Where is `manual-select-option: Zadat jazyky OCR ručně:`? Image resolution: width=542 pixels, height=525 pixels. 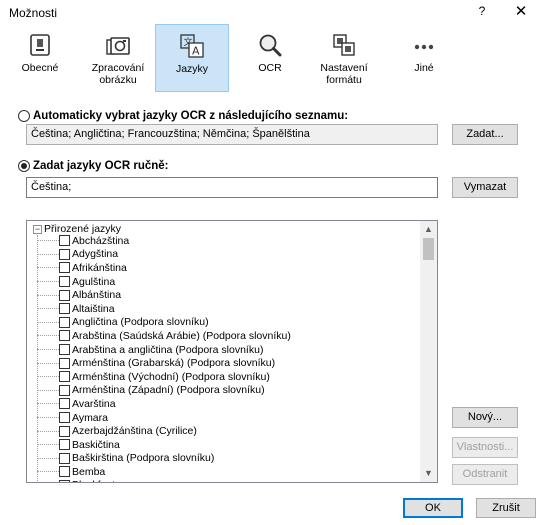
manual-select-option: Zadat jazyky OCR ručně: is located at coordinates (93, 166).